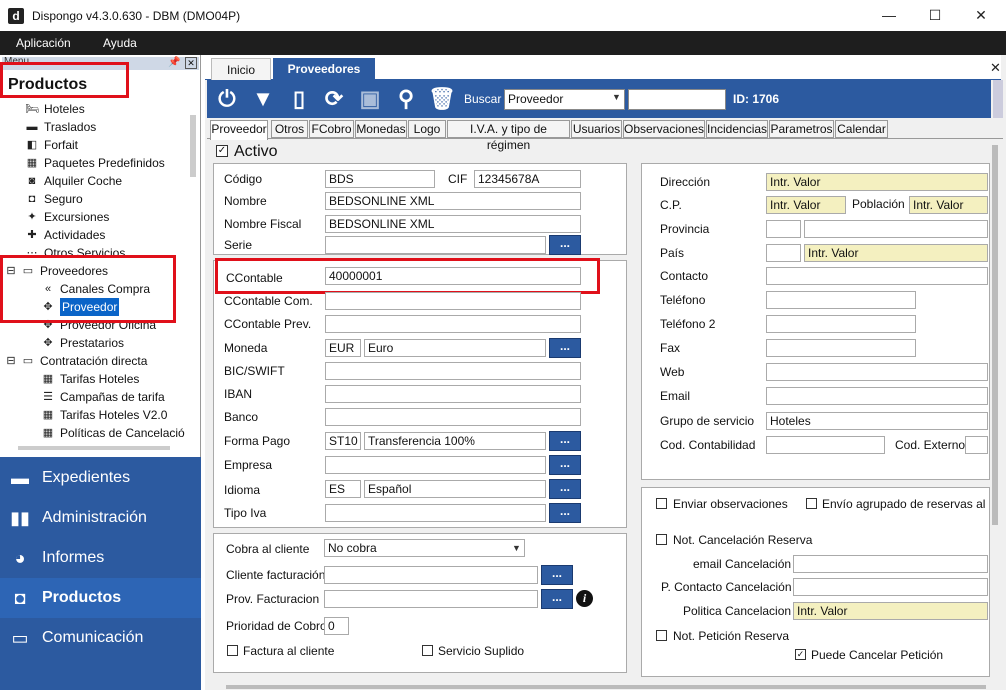  I want to click on email-field, so click(877, 396).